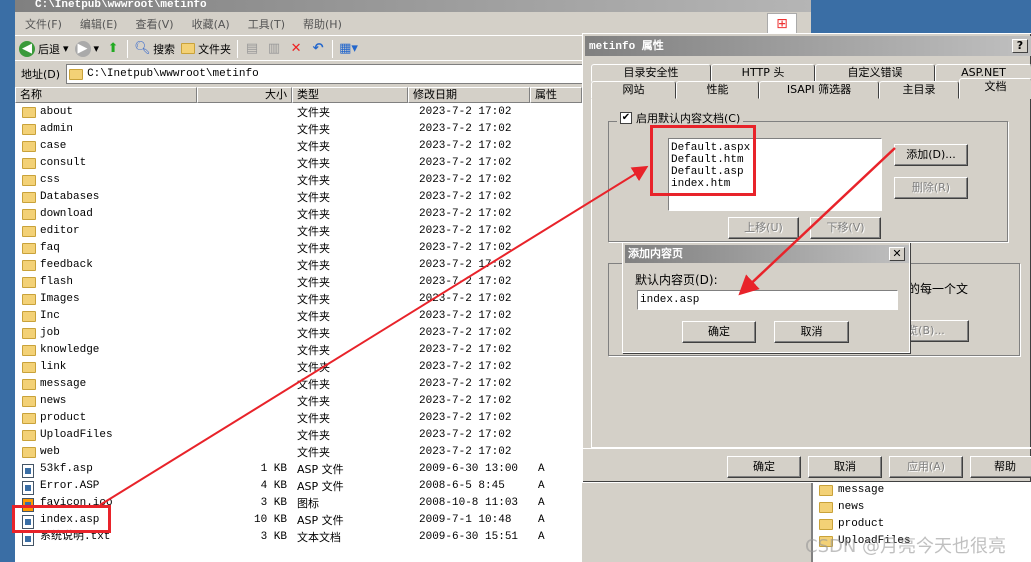 This screenshot has width=1031, height=562. I want to click on arrow-to-input, so click(817, 221).